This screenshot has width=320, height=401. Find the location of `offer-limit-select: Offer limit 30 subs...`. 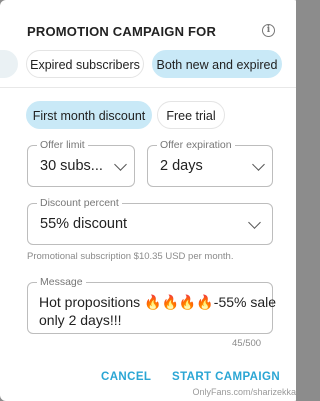

offer-limit-select: Offer limit 30 subs... is located at coordinates (81, 163).